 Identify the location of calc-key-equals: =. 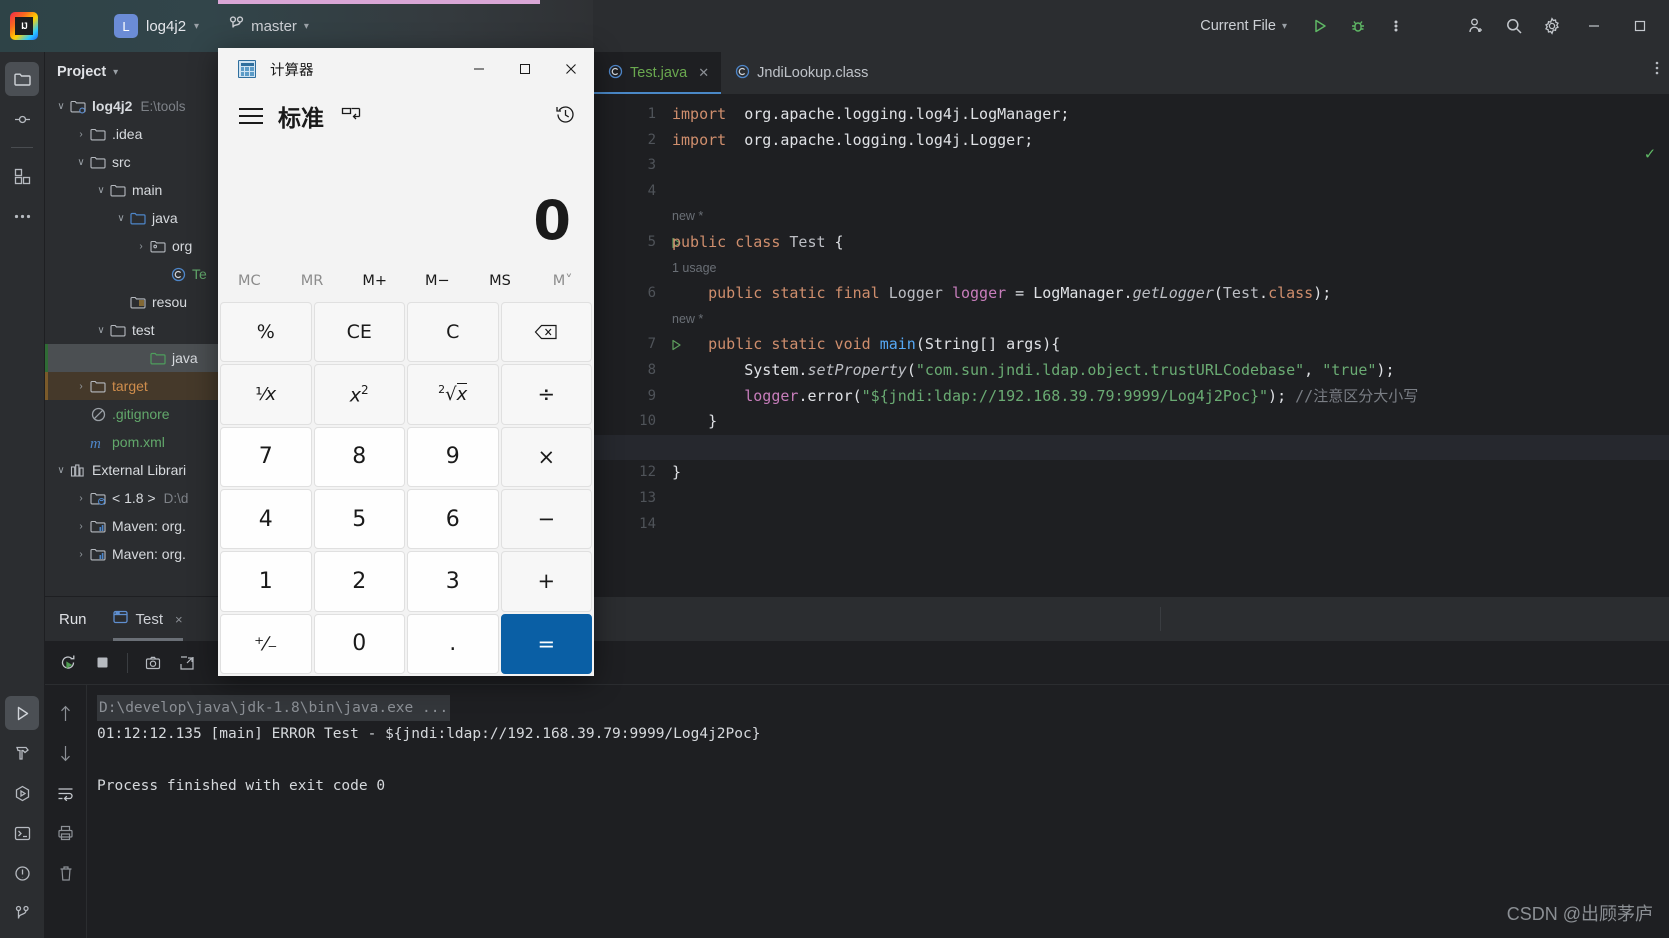
(546, 643).